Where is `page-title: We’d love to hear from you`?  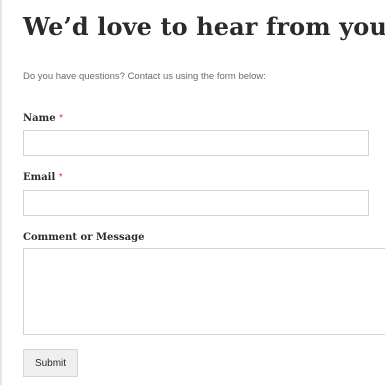
page-title: We’d love to hear from you is located at coordinates (204, 26).